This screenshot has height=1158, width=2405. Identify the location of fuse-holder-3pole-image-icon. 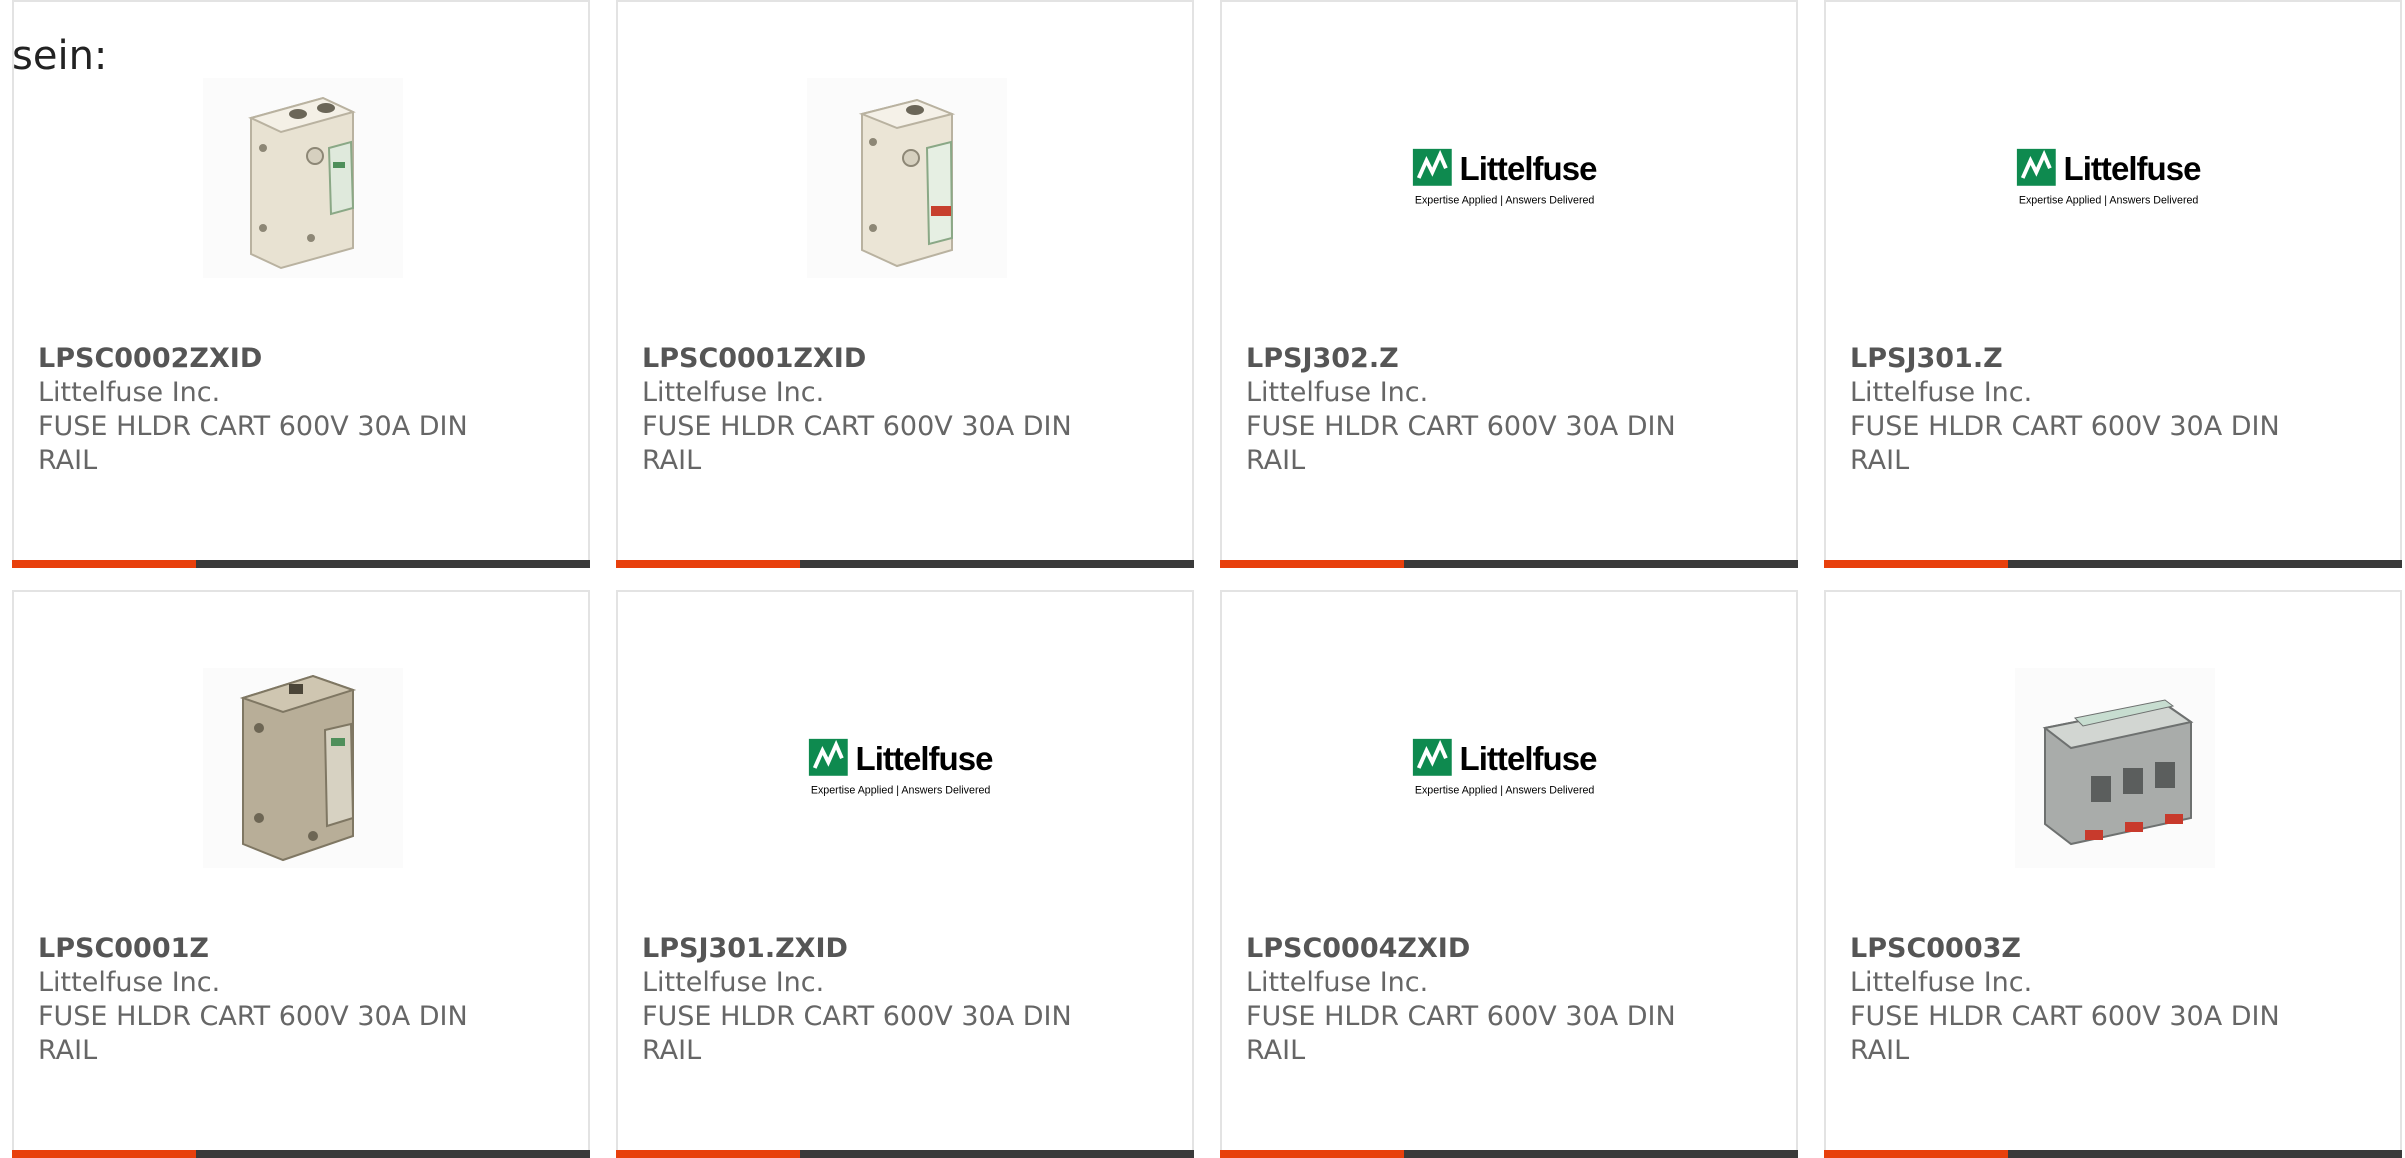
(2115, 768).